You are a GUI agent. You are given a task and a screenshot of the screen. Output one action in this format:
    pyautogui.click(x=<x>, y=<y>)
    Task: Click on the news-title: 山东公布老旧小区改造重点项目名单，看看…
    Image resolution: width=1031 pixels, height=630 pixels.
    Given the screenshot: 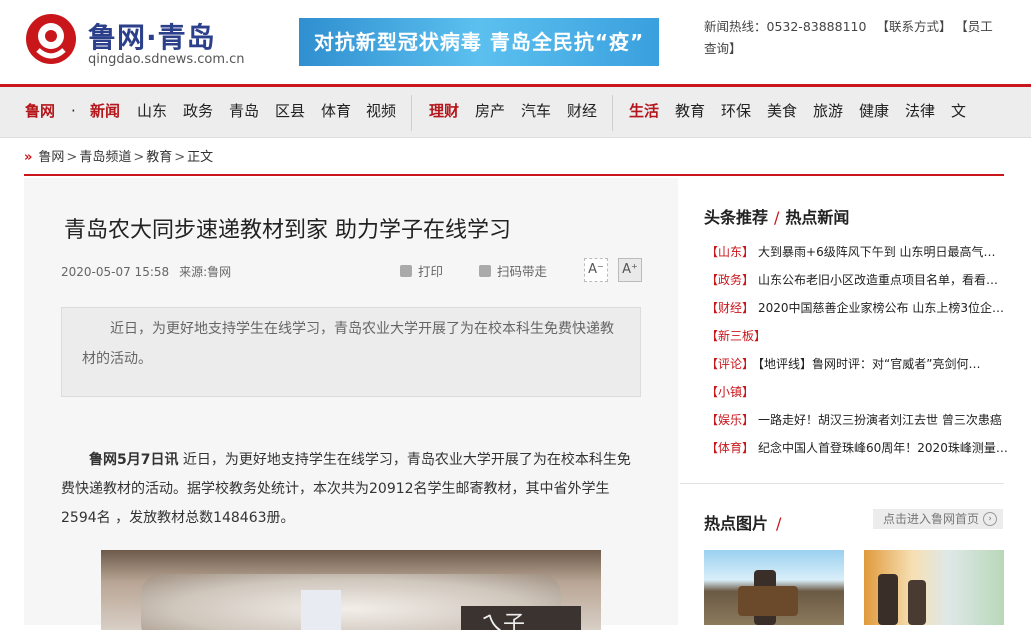 What is the action you would take?
    pyautogui.click(x=878, y=280)
    